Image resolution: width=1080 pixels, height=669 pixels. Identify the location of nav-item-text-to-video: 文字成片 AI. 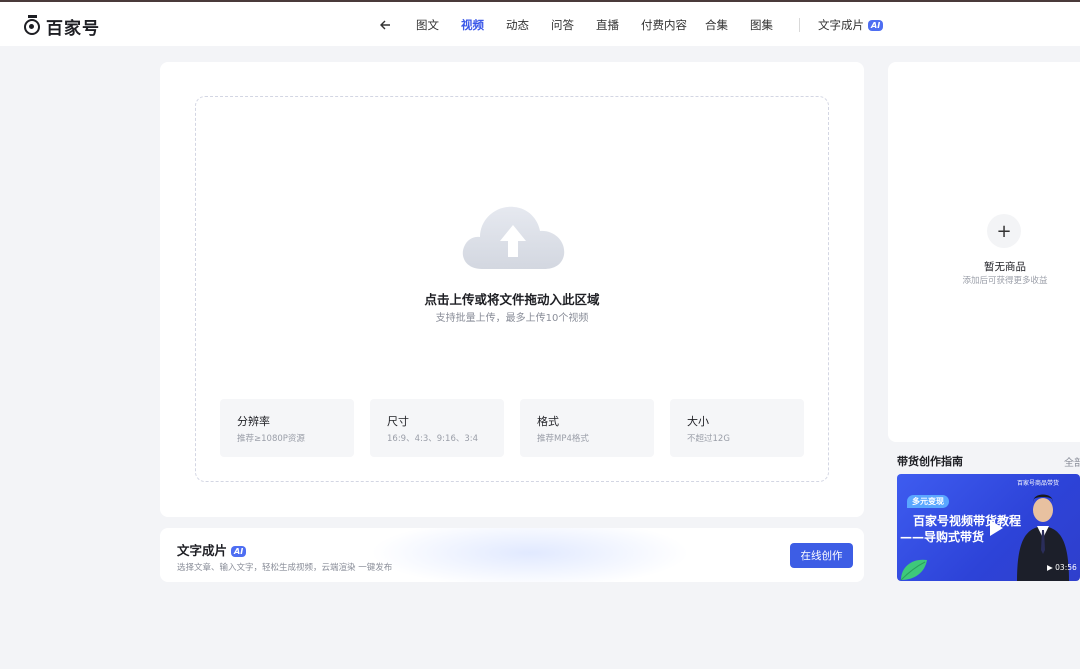
(851, 25).